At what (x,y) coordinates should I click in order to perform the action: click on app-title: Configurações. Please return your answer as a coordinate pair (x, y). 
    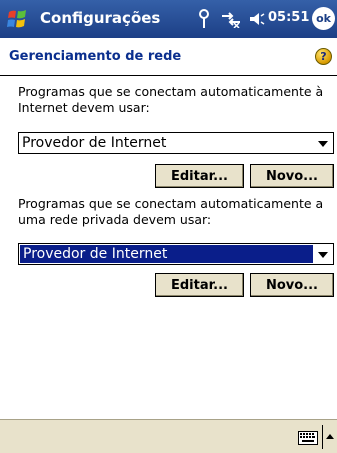
    Looking at the image, I should click on (100, 18).